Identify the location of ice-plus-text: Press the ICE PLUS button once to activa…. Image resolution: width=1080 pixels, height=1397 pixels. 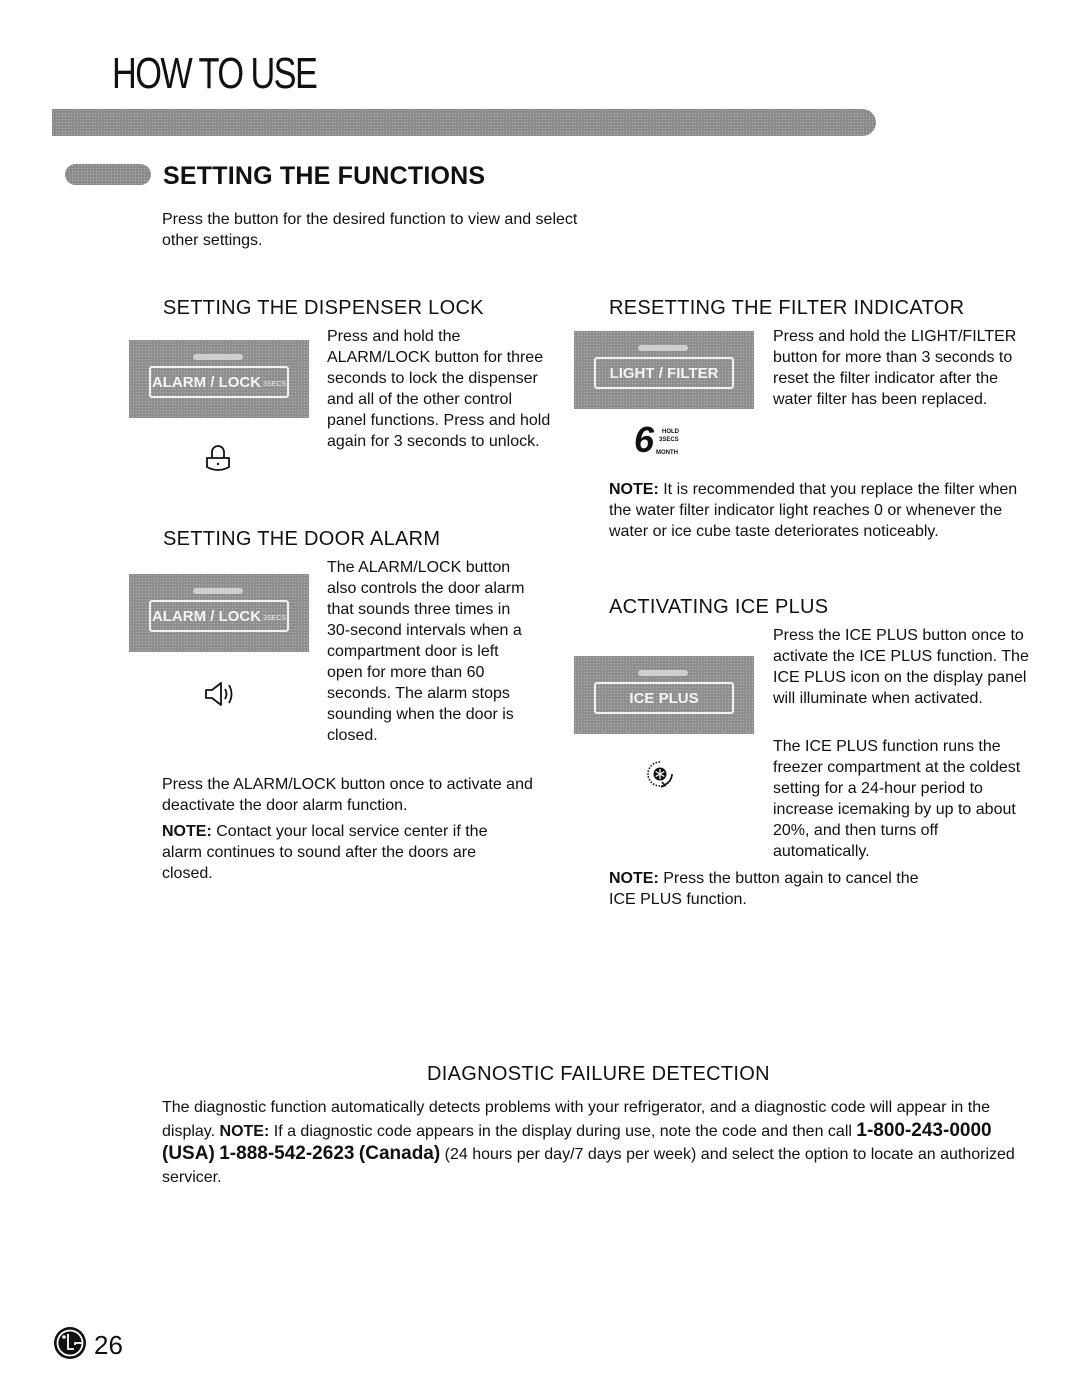
(901, 667).